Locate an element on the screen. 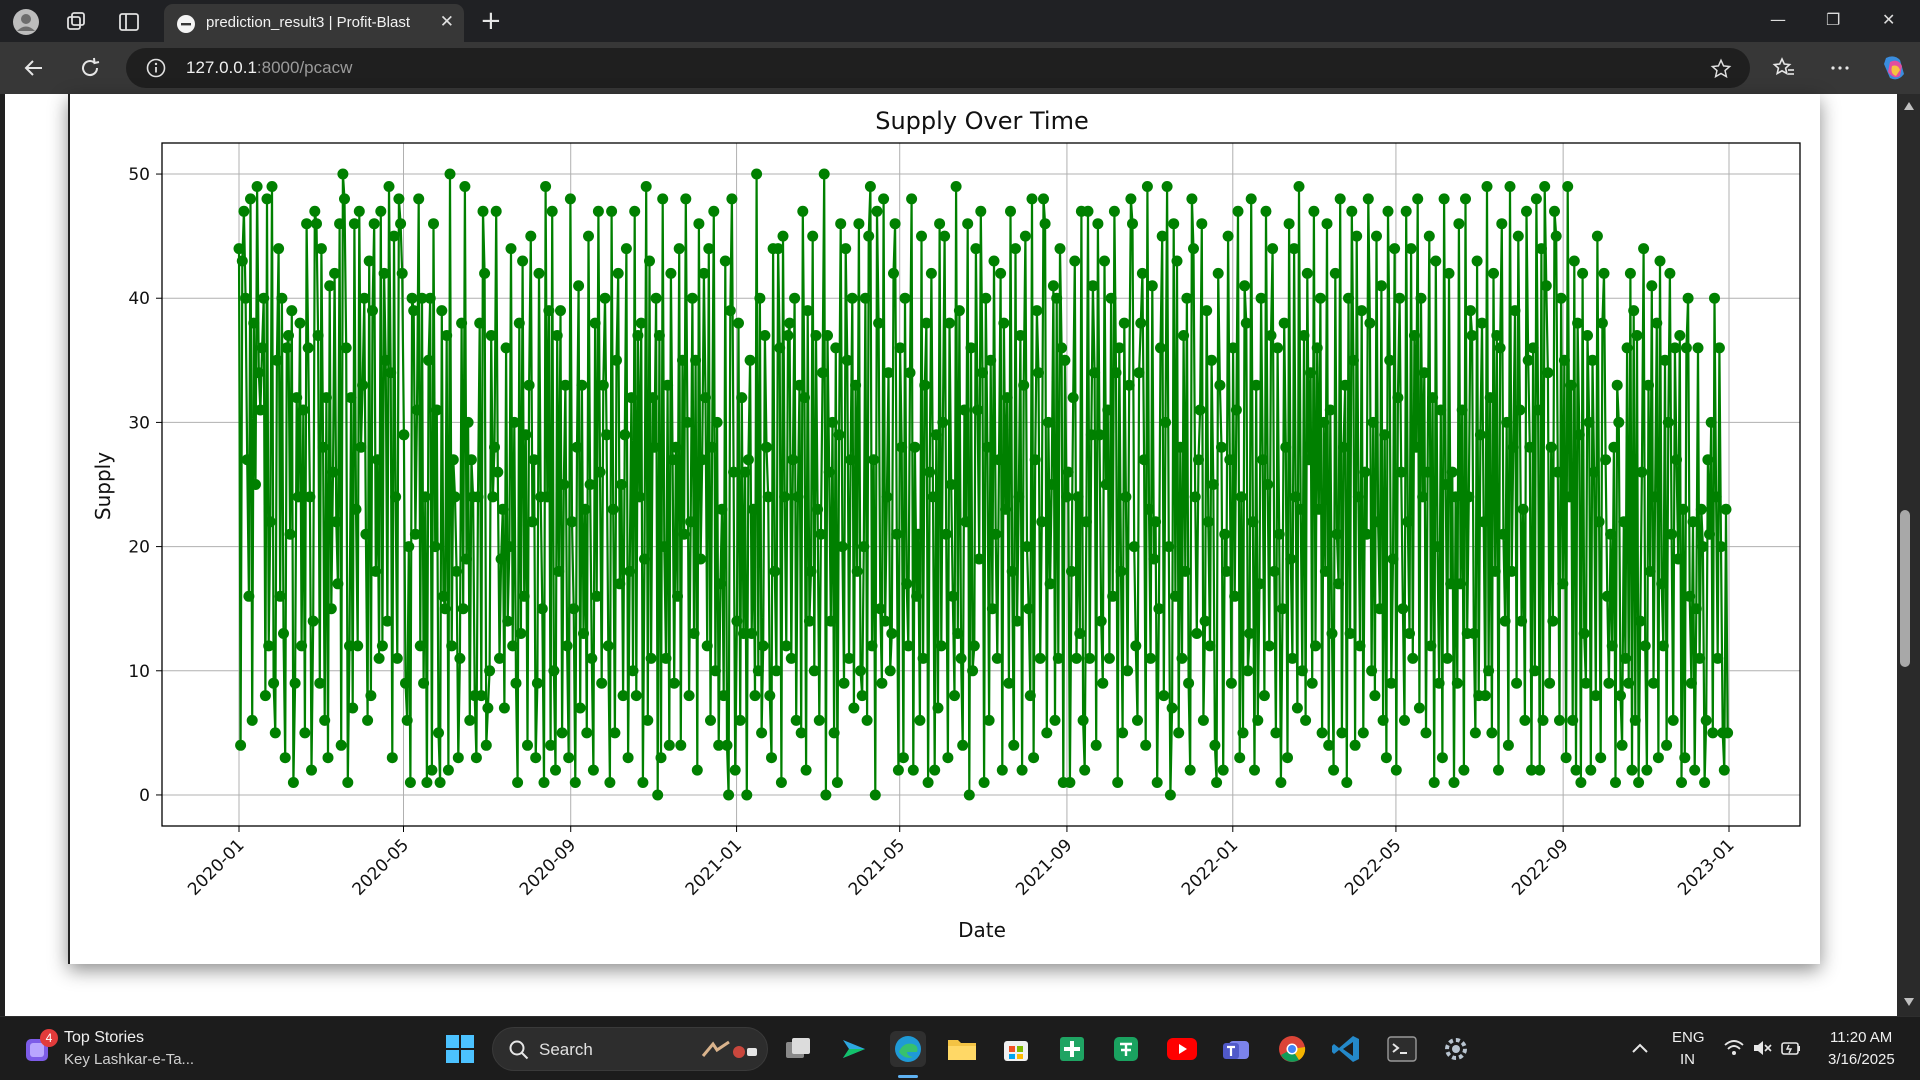  volume-muted-icon is located at coordinates (1762, 1048).